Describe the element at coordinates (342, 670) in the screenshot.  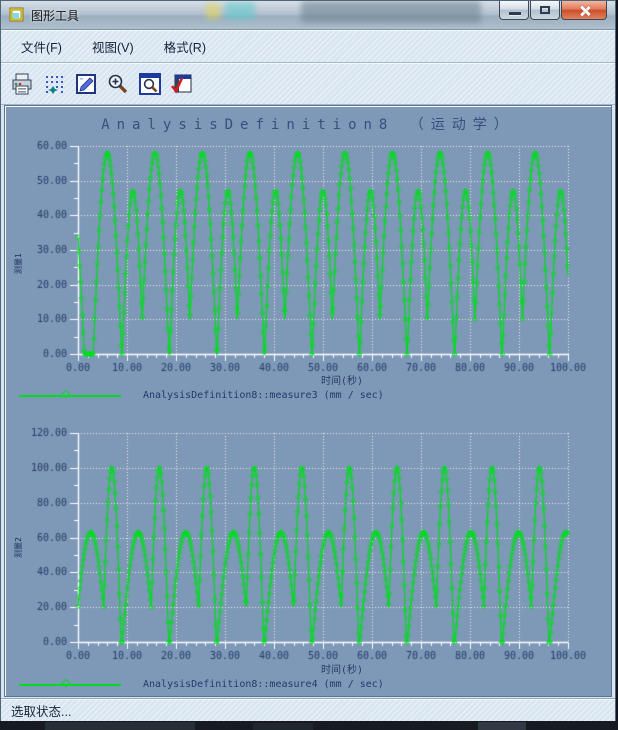
I see `x-axis-label-bottom-chart: 时间(秒)` at that location.